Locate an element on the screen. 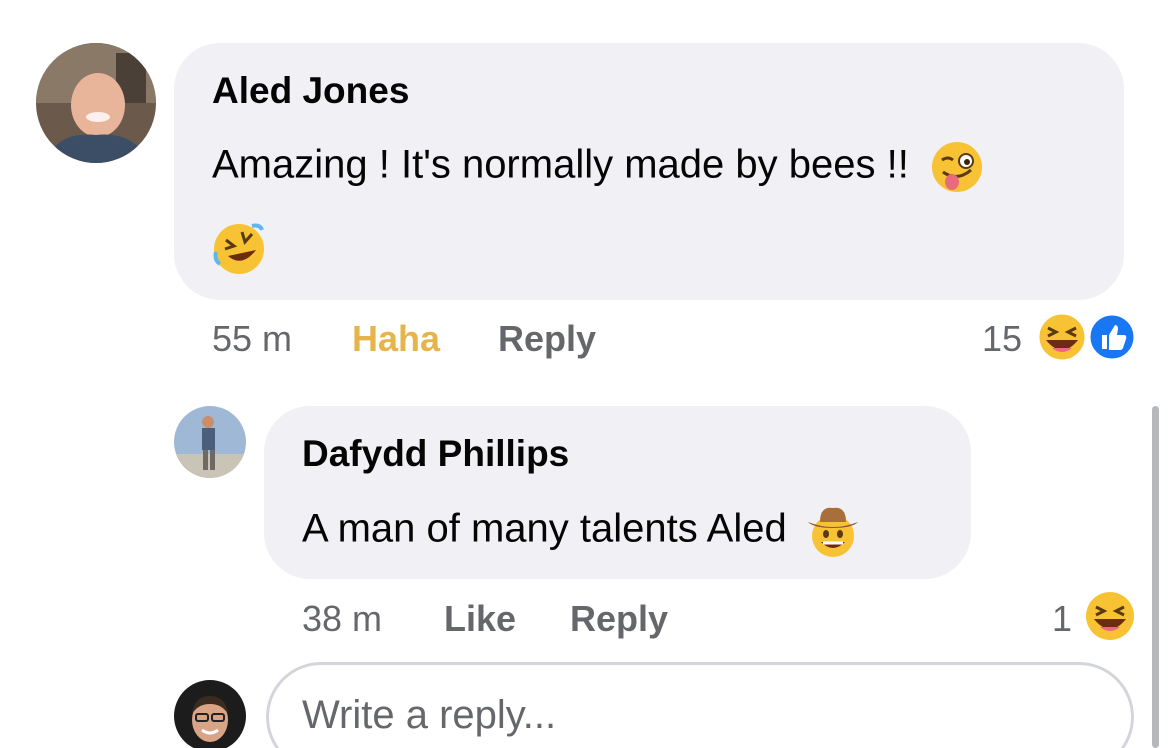 The image size is (1170, 748). cowboy-emoji is located at coordinates (833, 531).